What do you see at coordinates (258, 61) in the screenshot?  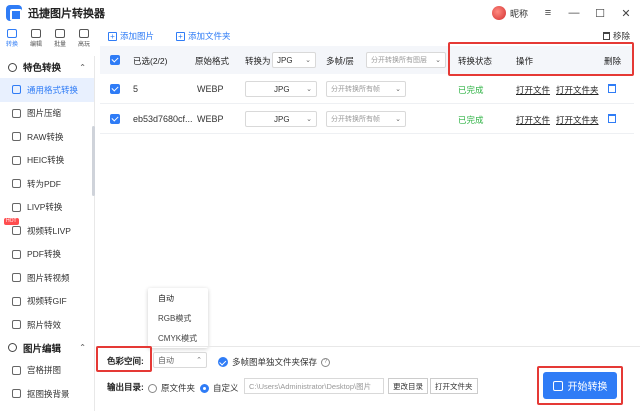 I see `header-convert-to: 转换为` at bounding box center [258, 61].